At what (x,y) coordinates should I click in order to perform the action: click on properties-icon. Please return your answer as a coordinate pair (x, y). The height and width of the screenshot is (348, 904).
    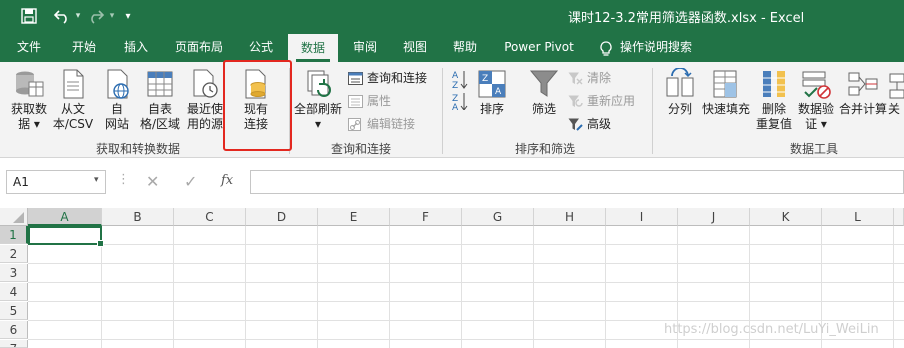
    Looking at the image, I should click on (355, 101).